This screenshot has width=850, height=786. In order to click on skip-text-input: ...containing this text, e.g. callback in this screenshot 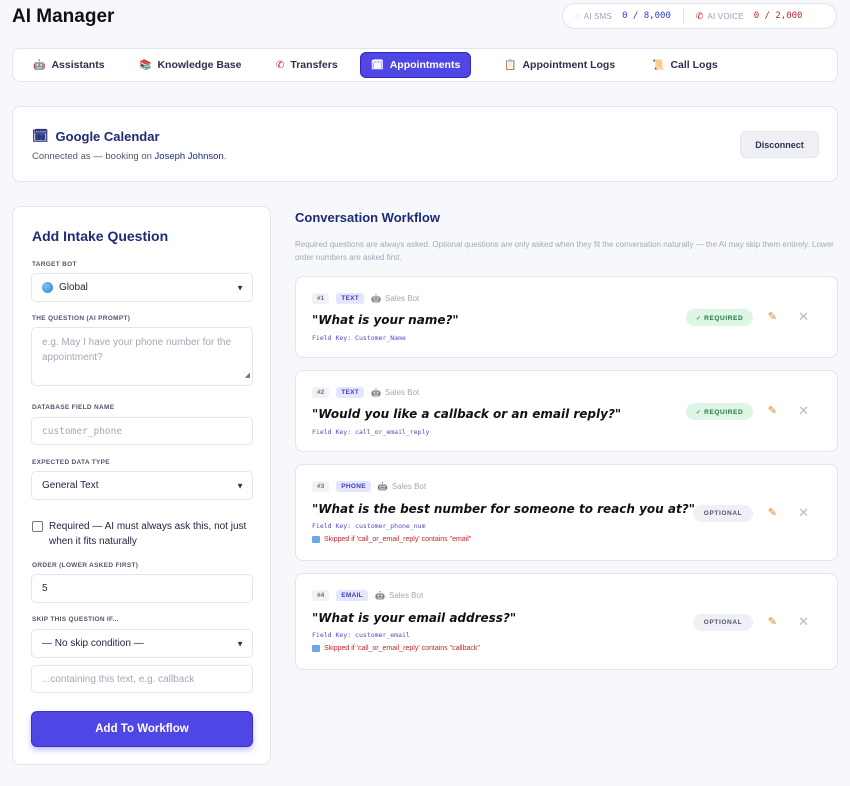, I will do `click(142, 679)`.